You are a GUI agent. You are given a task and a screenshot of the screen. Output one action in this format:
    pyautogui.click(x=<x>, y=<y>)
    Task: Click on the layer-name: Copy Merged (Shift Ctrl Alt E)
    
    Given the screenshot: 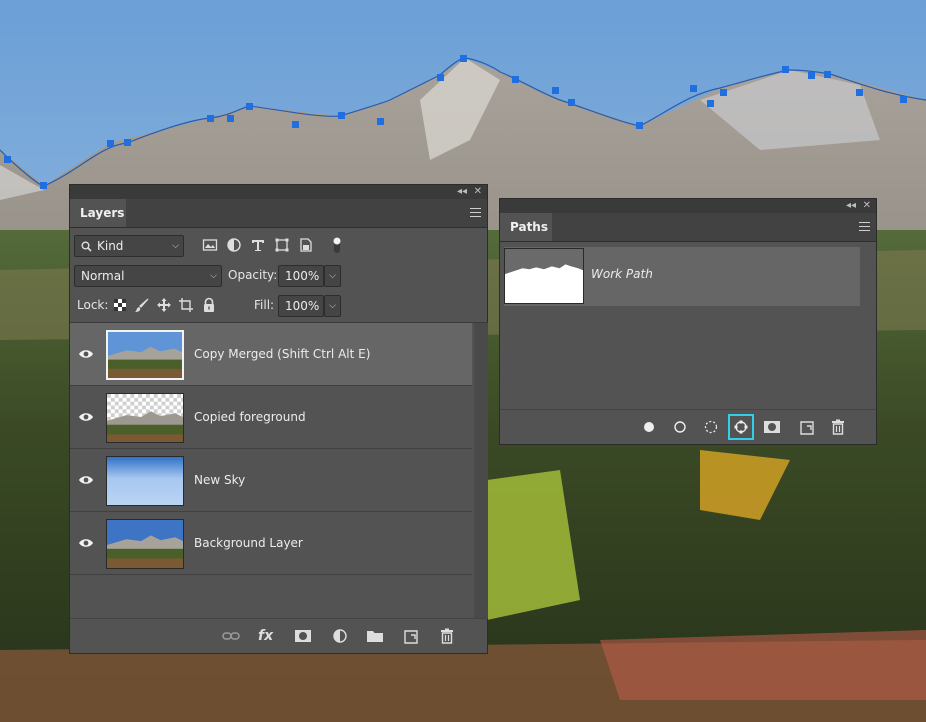 What is the action you would take?
    pyautogui.click(x=282, y=354)
    